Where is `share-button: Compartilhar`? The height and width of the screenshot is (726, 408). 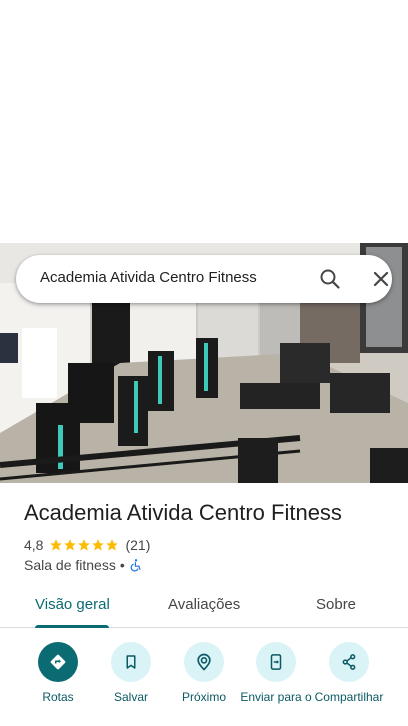
share-button: Compartilhar is located at coordinates (349, 679).